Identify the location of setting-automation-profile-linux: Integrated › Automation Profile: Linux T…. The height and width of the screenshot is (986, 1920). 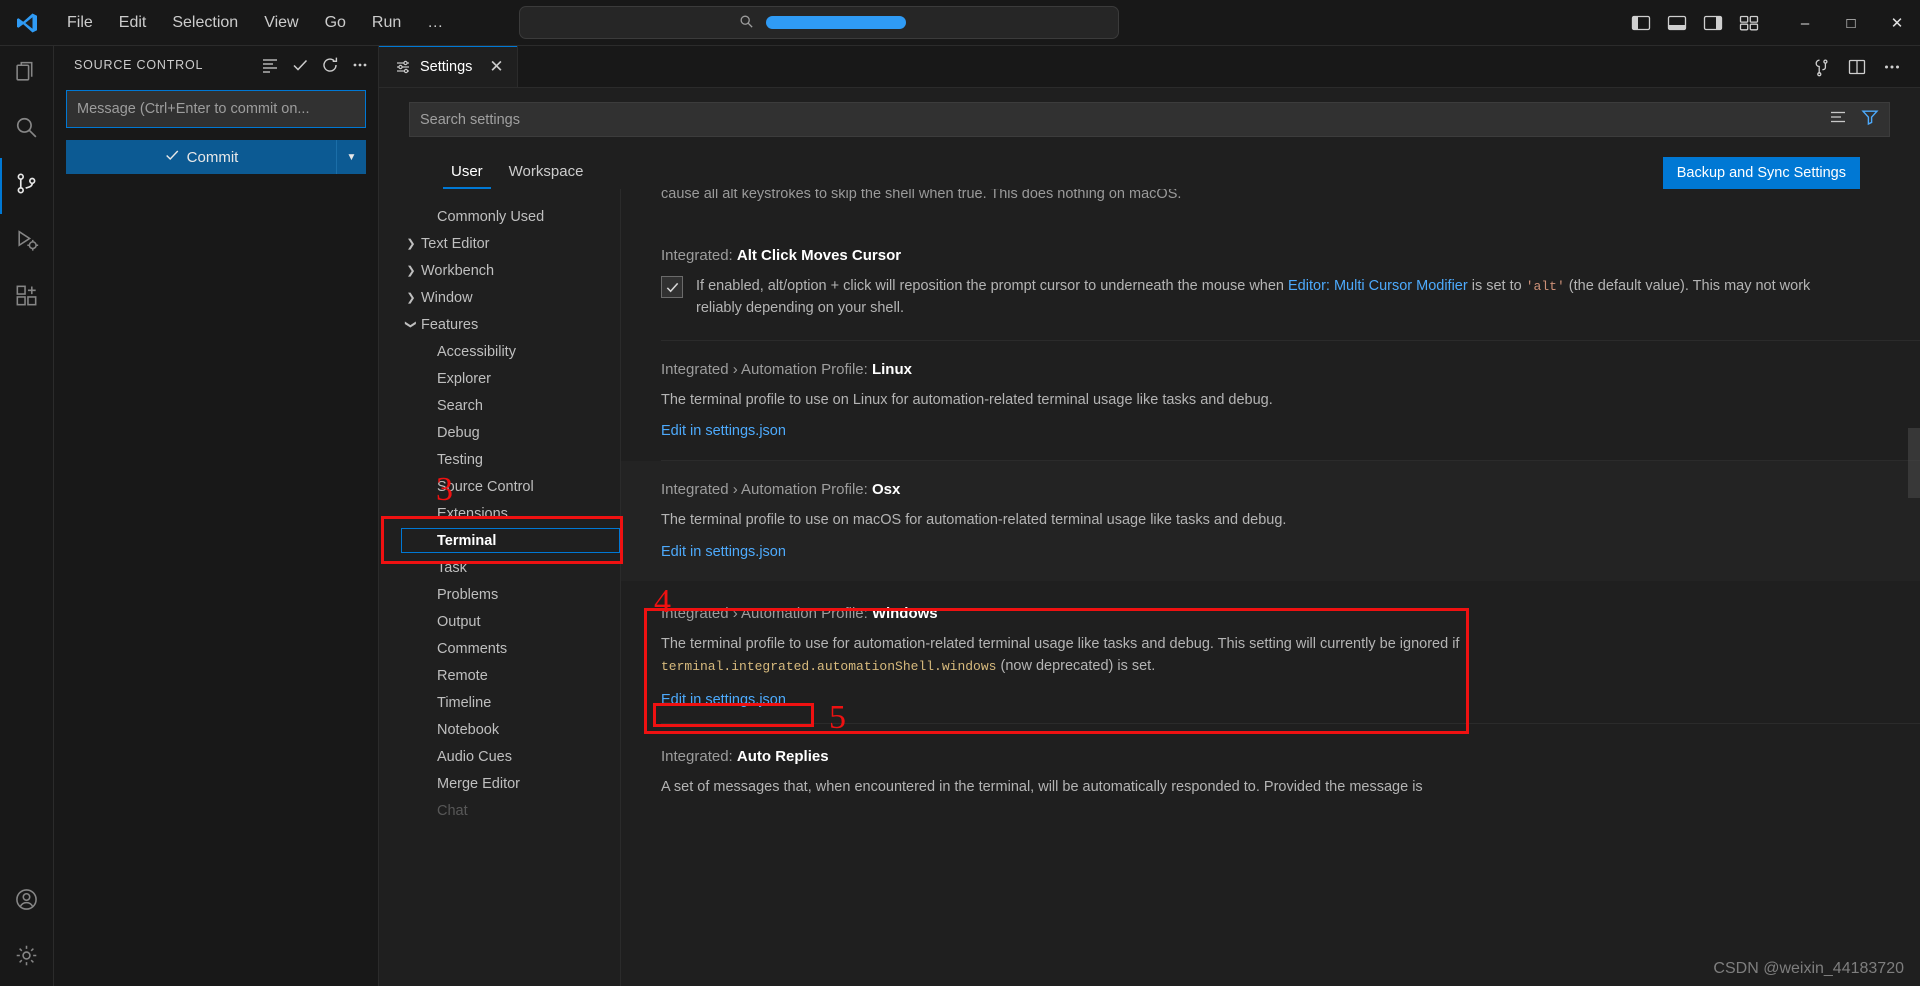
(1270, 400).